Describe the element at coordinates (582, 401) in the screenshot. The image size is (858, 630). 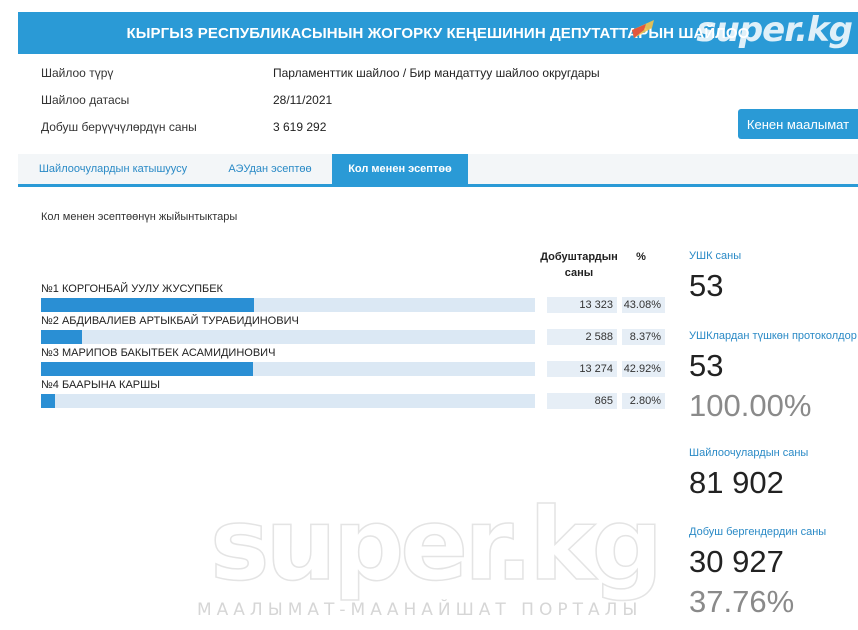
I see `candidate-votes: 865` at that location.